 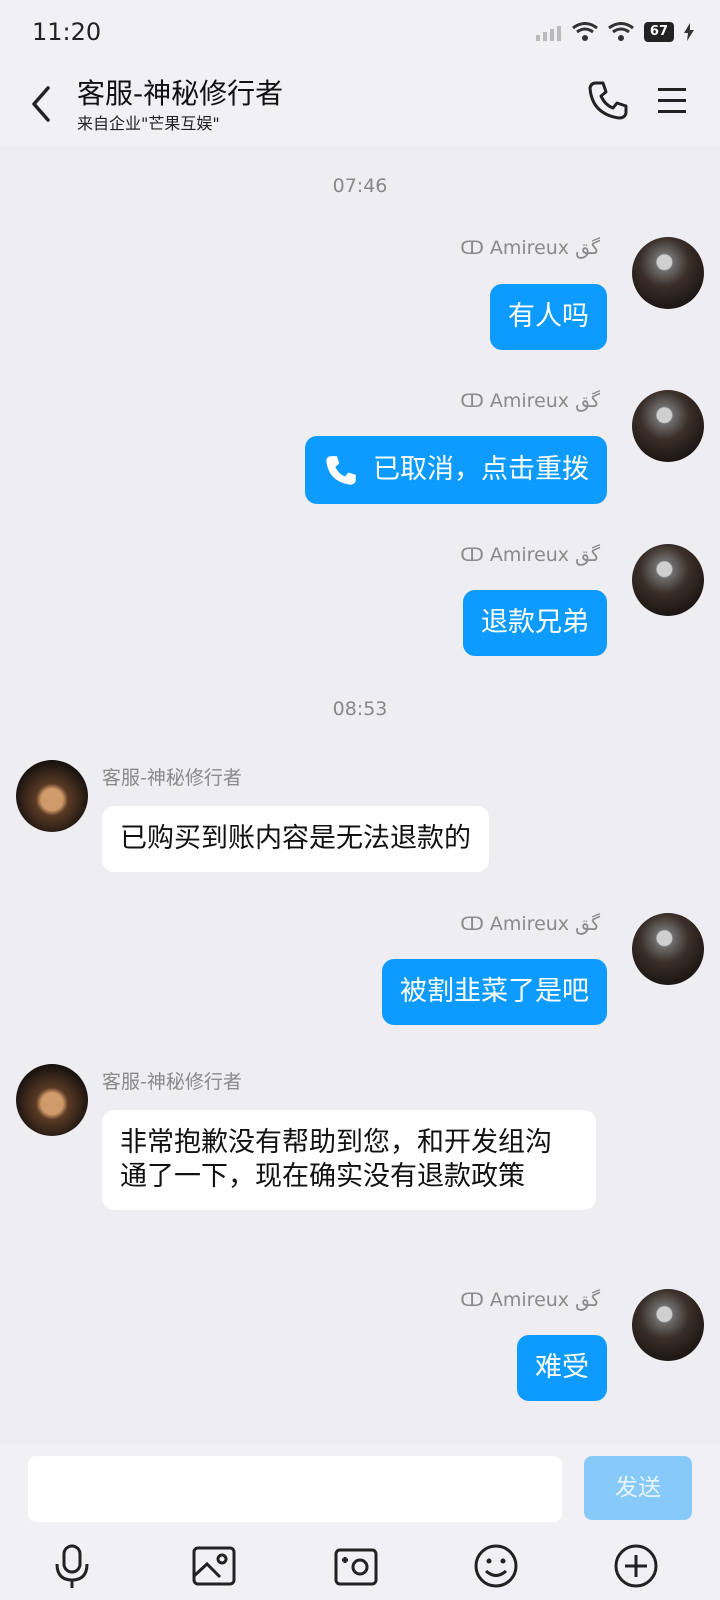 I want to click on status-bar: 11:20 67, so click(x=360, y=33).